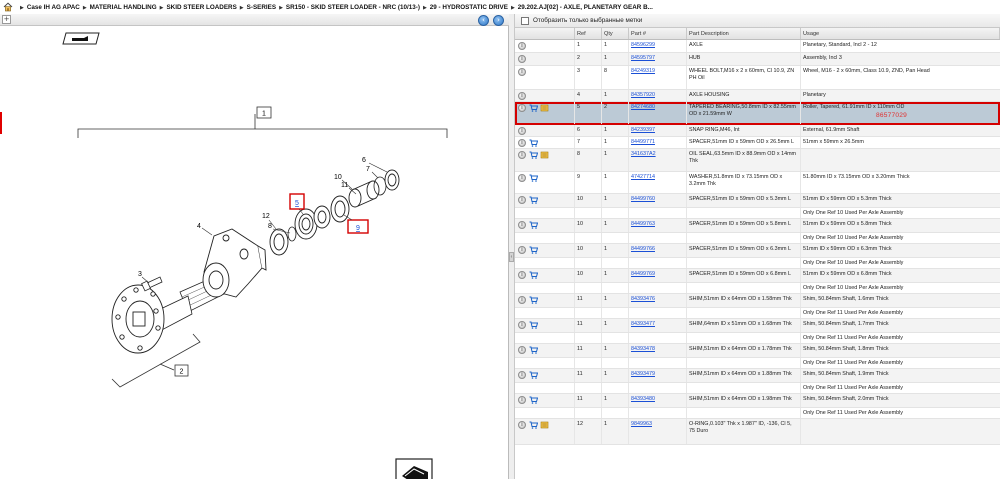 This screenshot has width=1000, height=479. I want to click on previous-diagram-button: ‹, so click(483, 20).